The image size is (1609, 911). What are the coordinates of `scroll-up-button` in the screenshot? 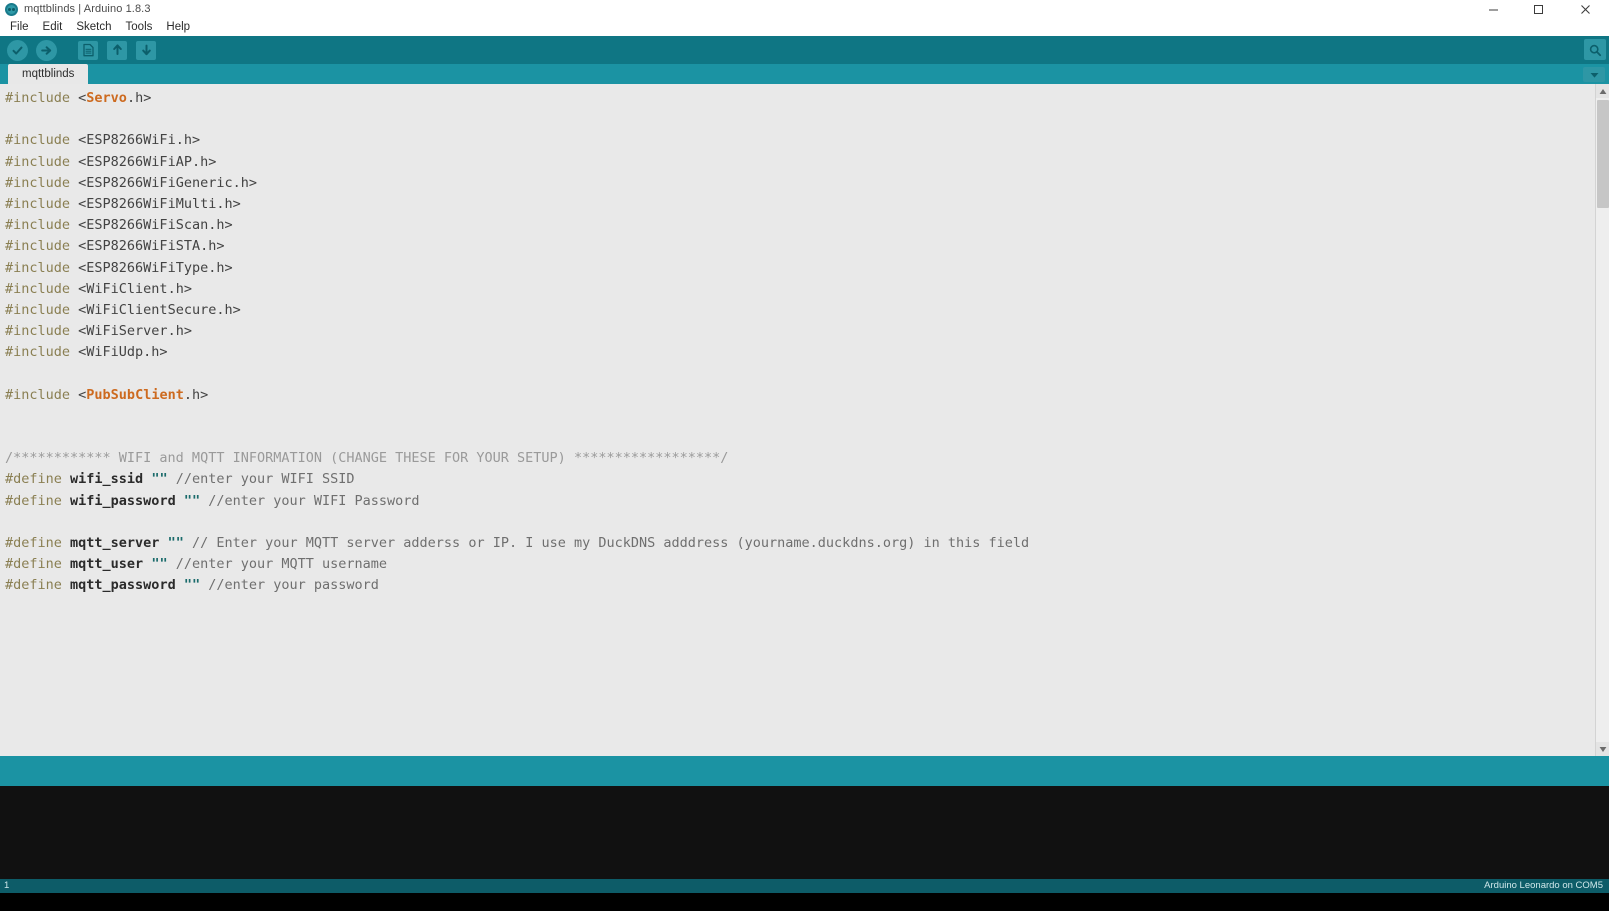 It's located at (1602, 91).